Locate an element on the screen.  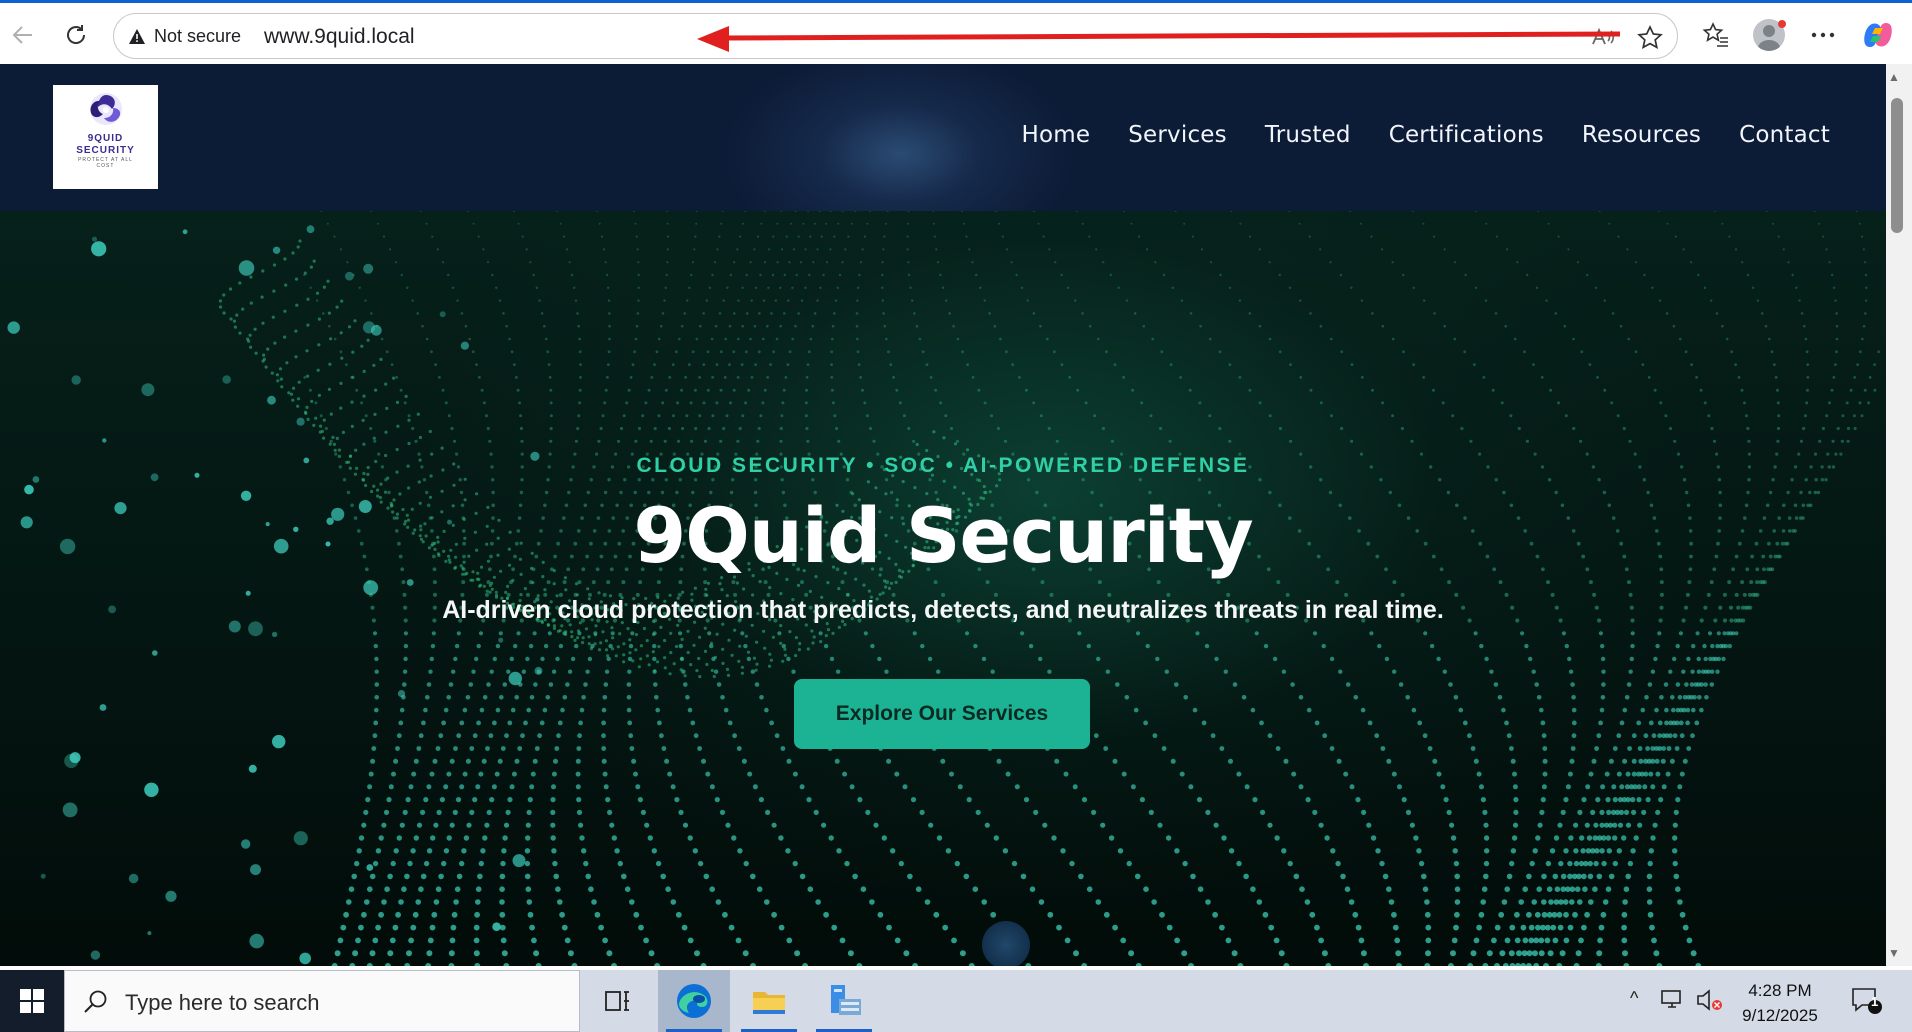
task-view-icon is located at coordinates (617, 1001).